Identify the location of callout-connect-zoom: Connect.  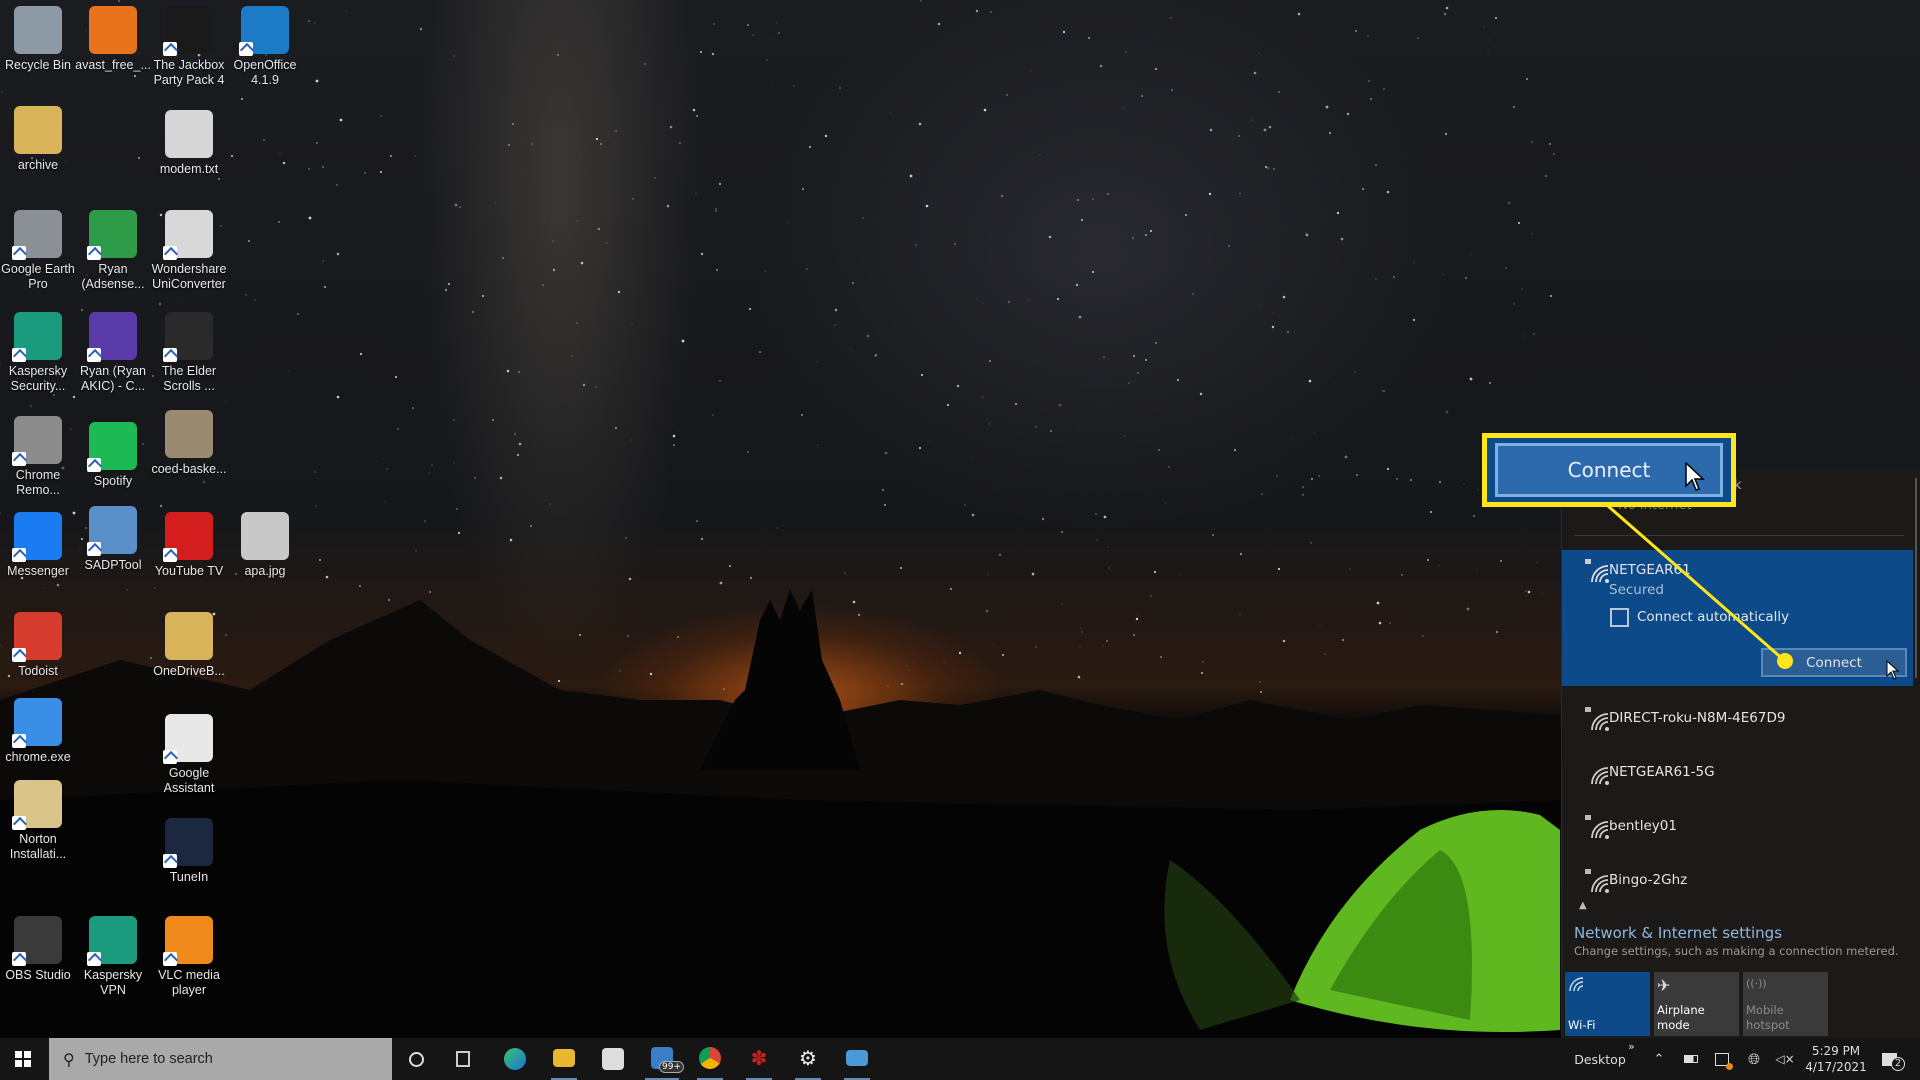
(1609, 470).